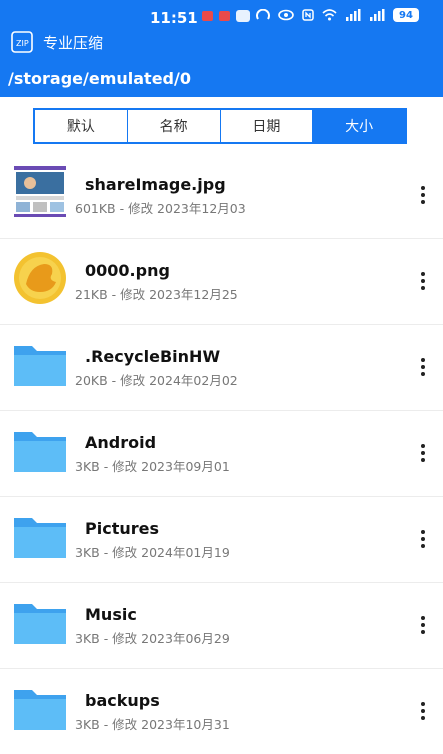 The width and height of the screenshot is (443, 754). What do you see at coordinates (243, 16) in the screenshot?
I see `app-notification-icon` at bounding box center [243, 16].